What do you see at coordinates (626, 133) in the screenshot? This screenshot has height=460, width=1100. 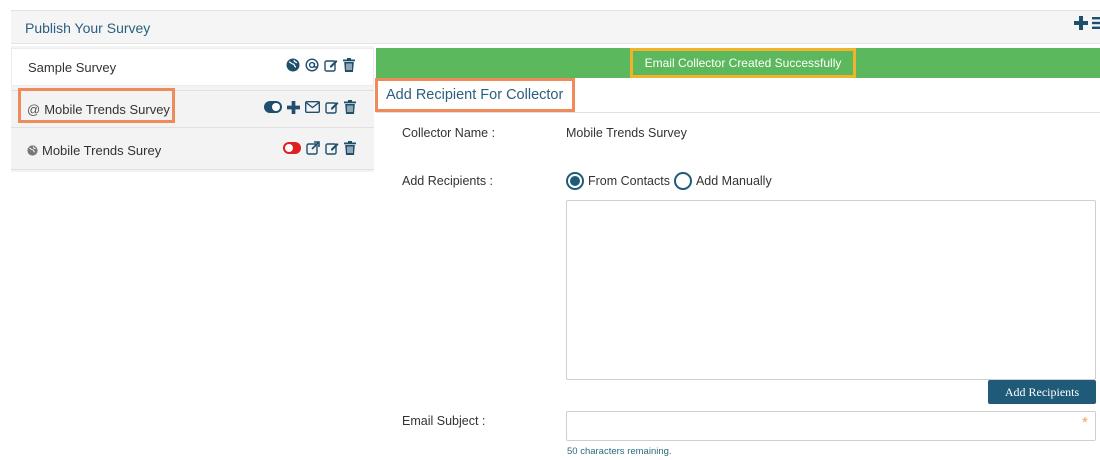 I see `collector-name-value: Mobile Trends Survey` at bounding box center [626, 133].